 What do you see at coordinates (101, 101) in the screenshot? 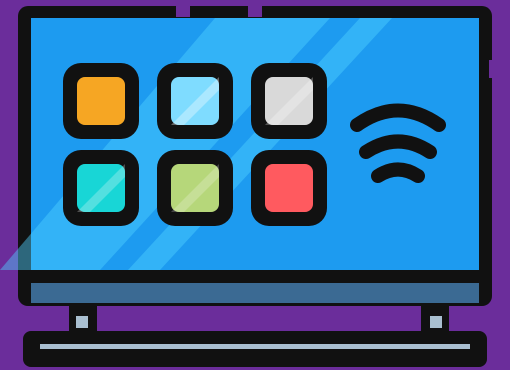
I see `orange-app-tile-icon` at bounding box center [101, 101].